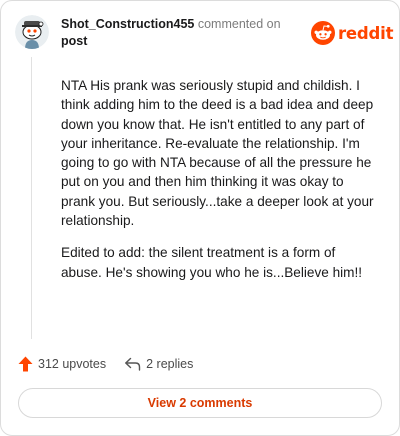  I want to click on view-comments-button: View 2 comments, so click(200, 403).